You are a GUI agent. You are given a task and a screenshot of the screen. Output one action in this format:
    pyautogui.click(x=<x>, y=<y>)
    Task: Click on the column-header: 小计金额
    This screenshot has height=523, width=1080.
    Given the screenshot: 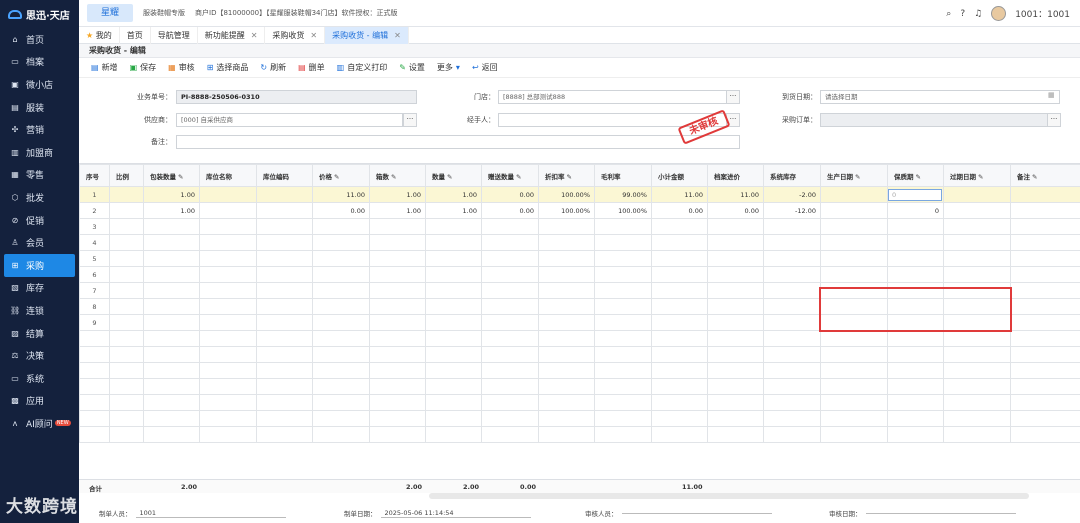 What is the action you would take?
    pyautogui.click(x=679, y=175)
    